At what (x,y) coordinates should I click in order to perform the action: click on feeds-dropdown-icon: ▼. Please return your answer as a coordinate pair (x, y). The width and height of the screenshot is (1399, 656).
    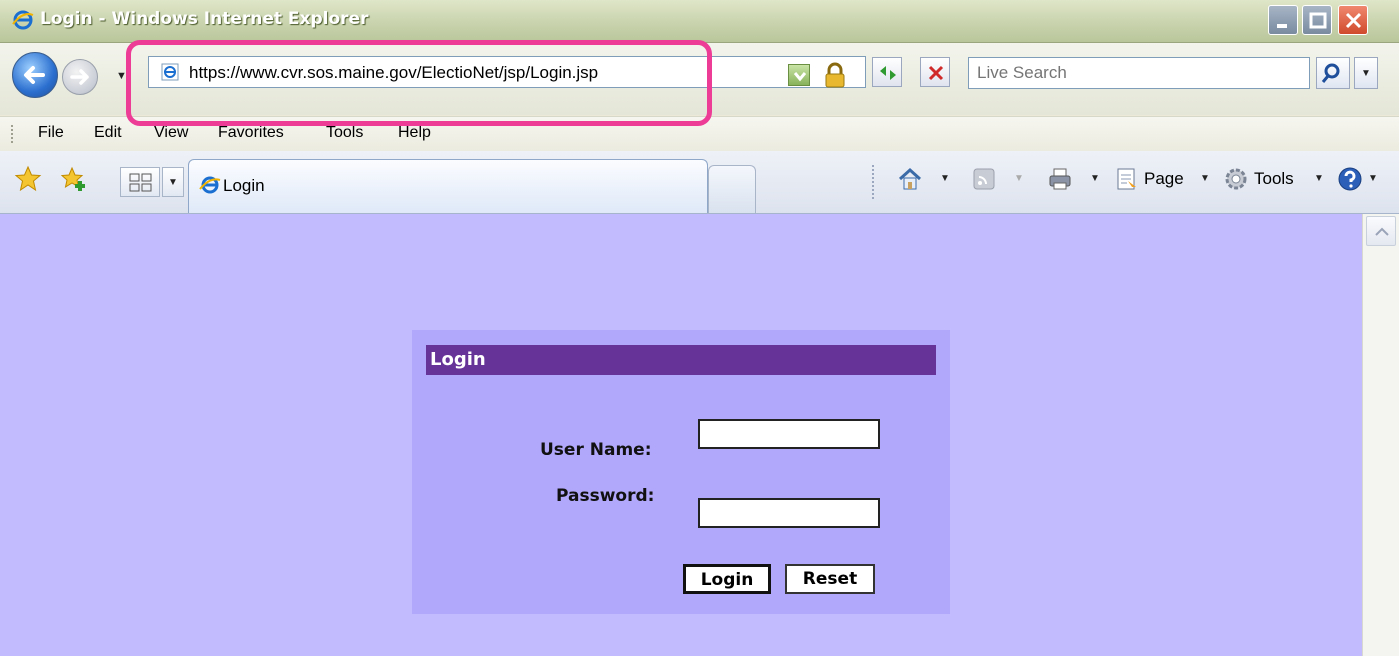
    Looking at the image, I should click on (1019, 178).